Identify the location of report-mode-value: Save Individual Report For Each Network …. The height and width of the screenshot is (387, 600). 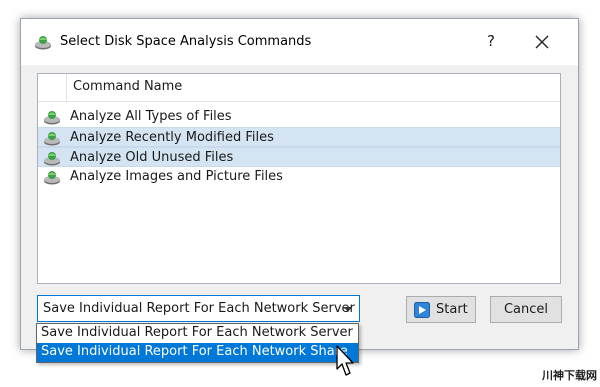
(199, 308).